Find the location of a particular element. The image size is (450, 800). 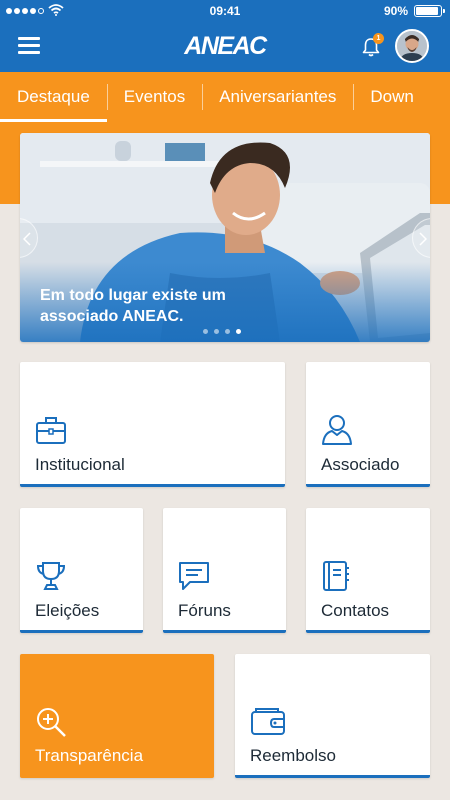

banner-caption: Em todo lugar existe um associado ANEAC. is located at coordinates (133, 306).